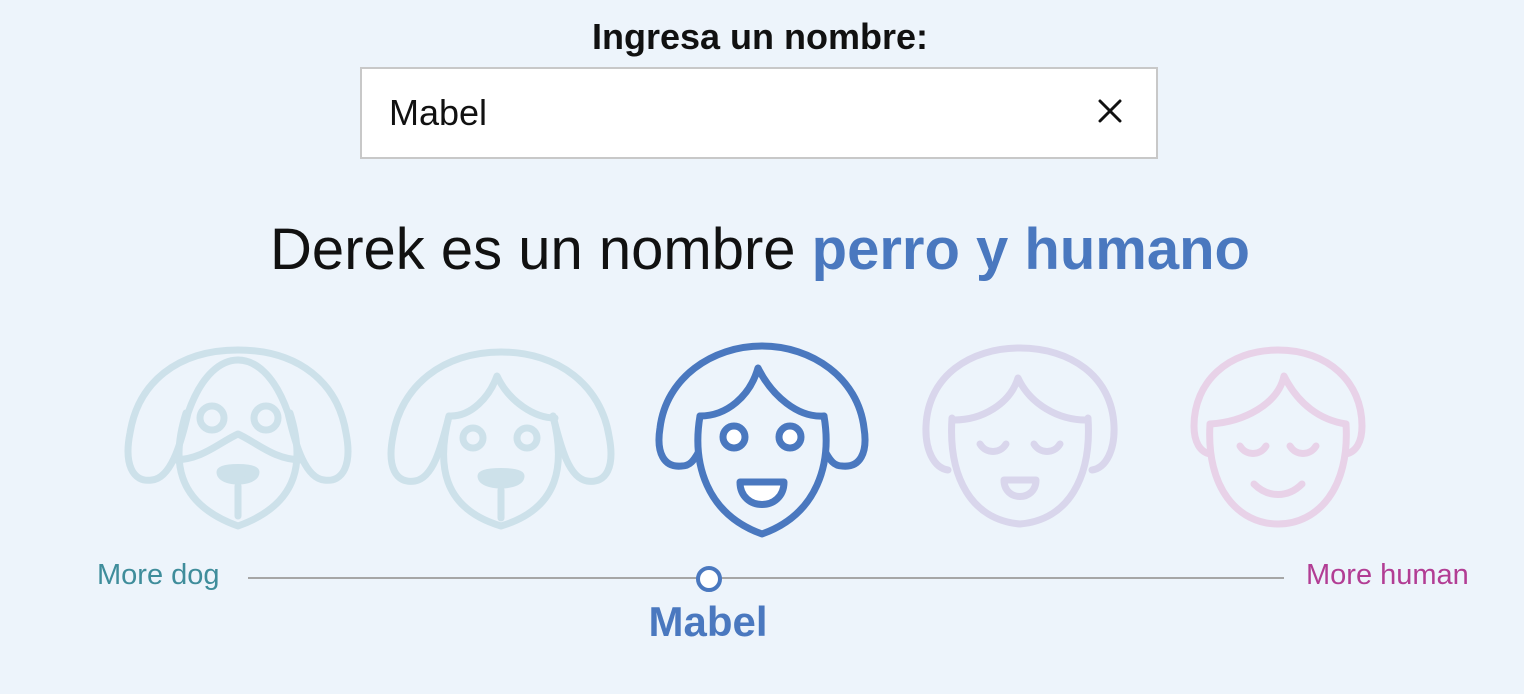  I want to click on clear-button, so click(1110, 111).